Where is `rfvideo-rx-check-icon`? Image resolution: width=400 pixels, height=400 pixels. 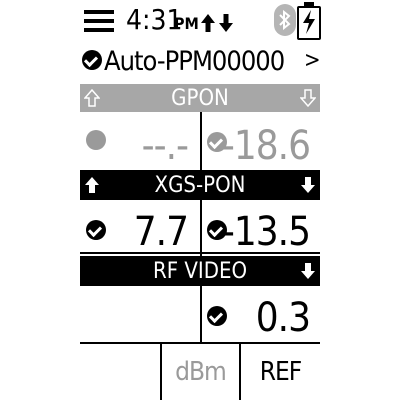
rfvideo-rx-check-icon is located at coordinates (217, 316).